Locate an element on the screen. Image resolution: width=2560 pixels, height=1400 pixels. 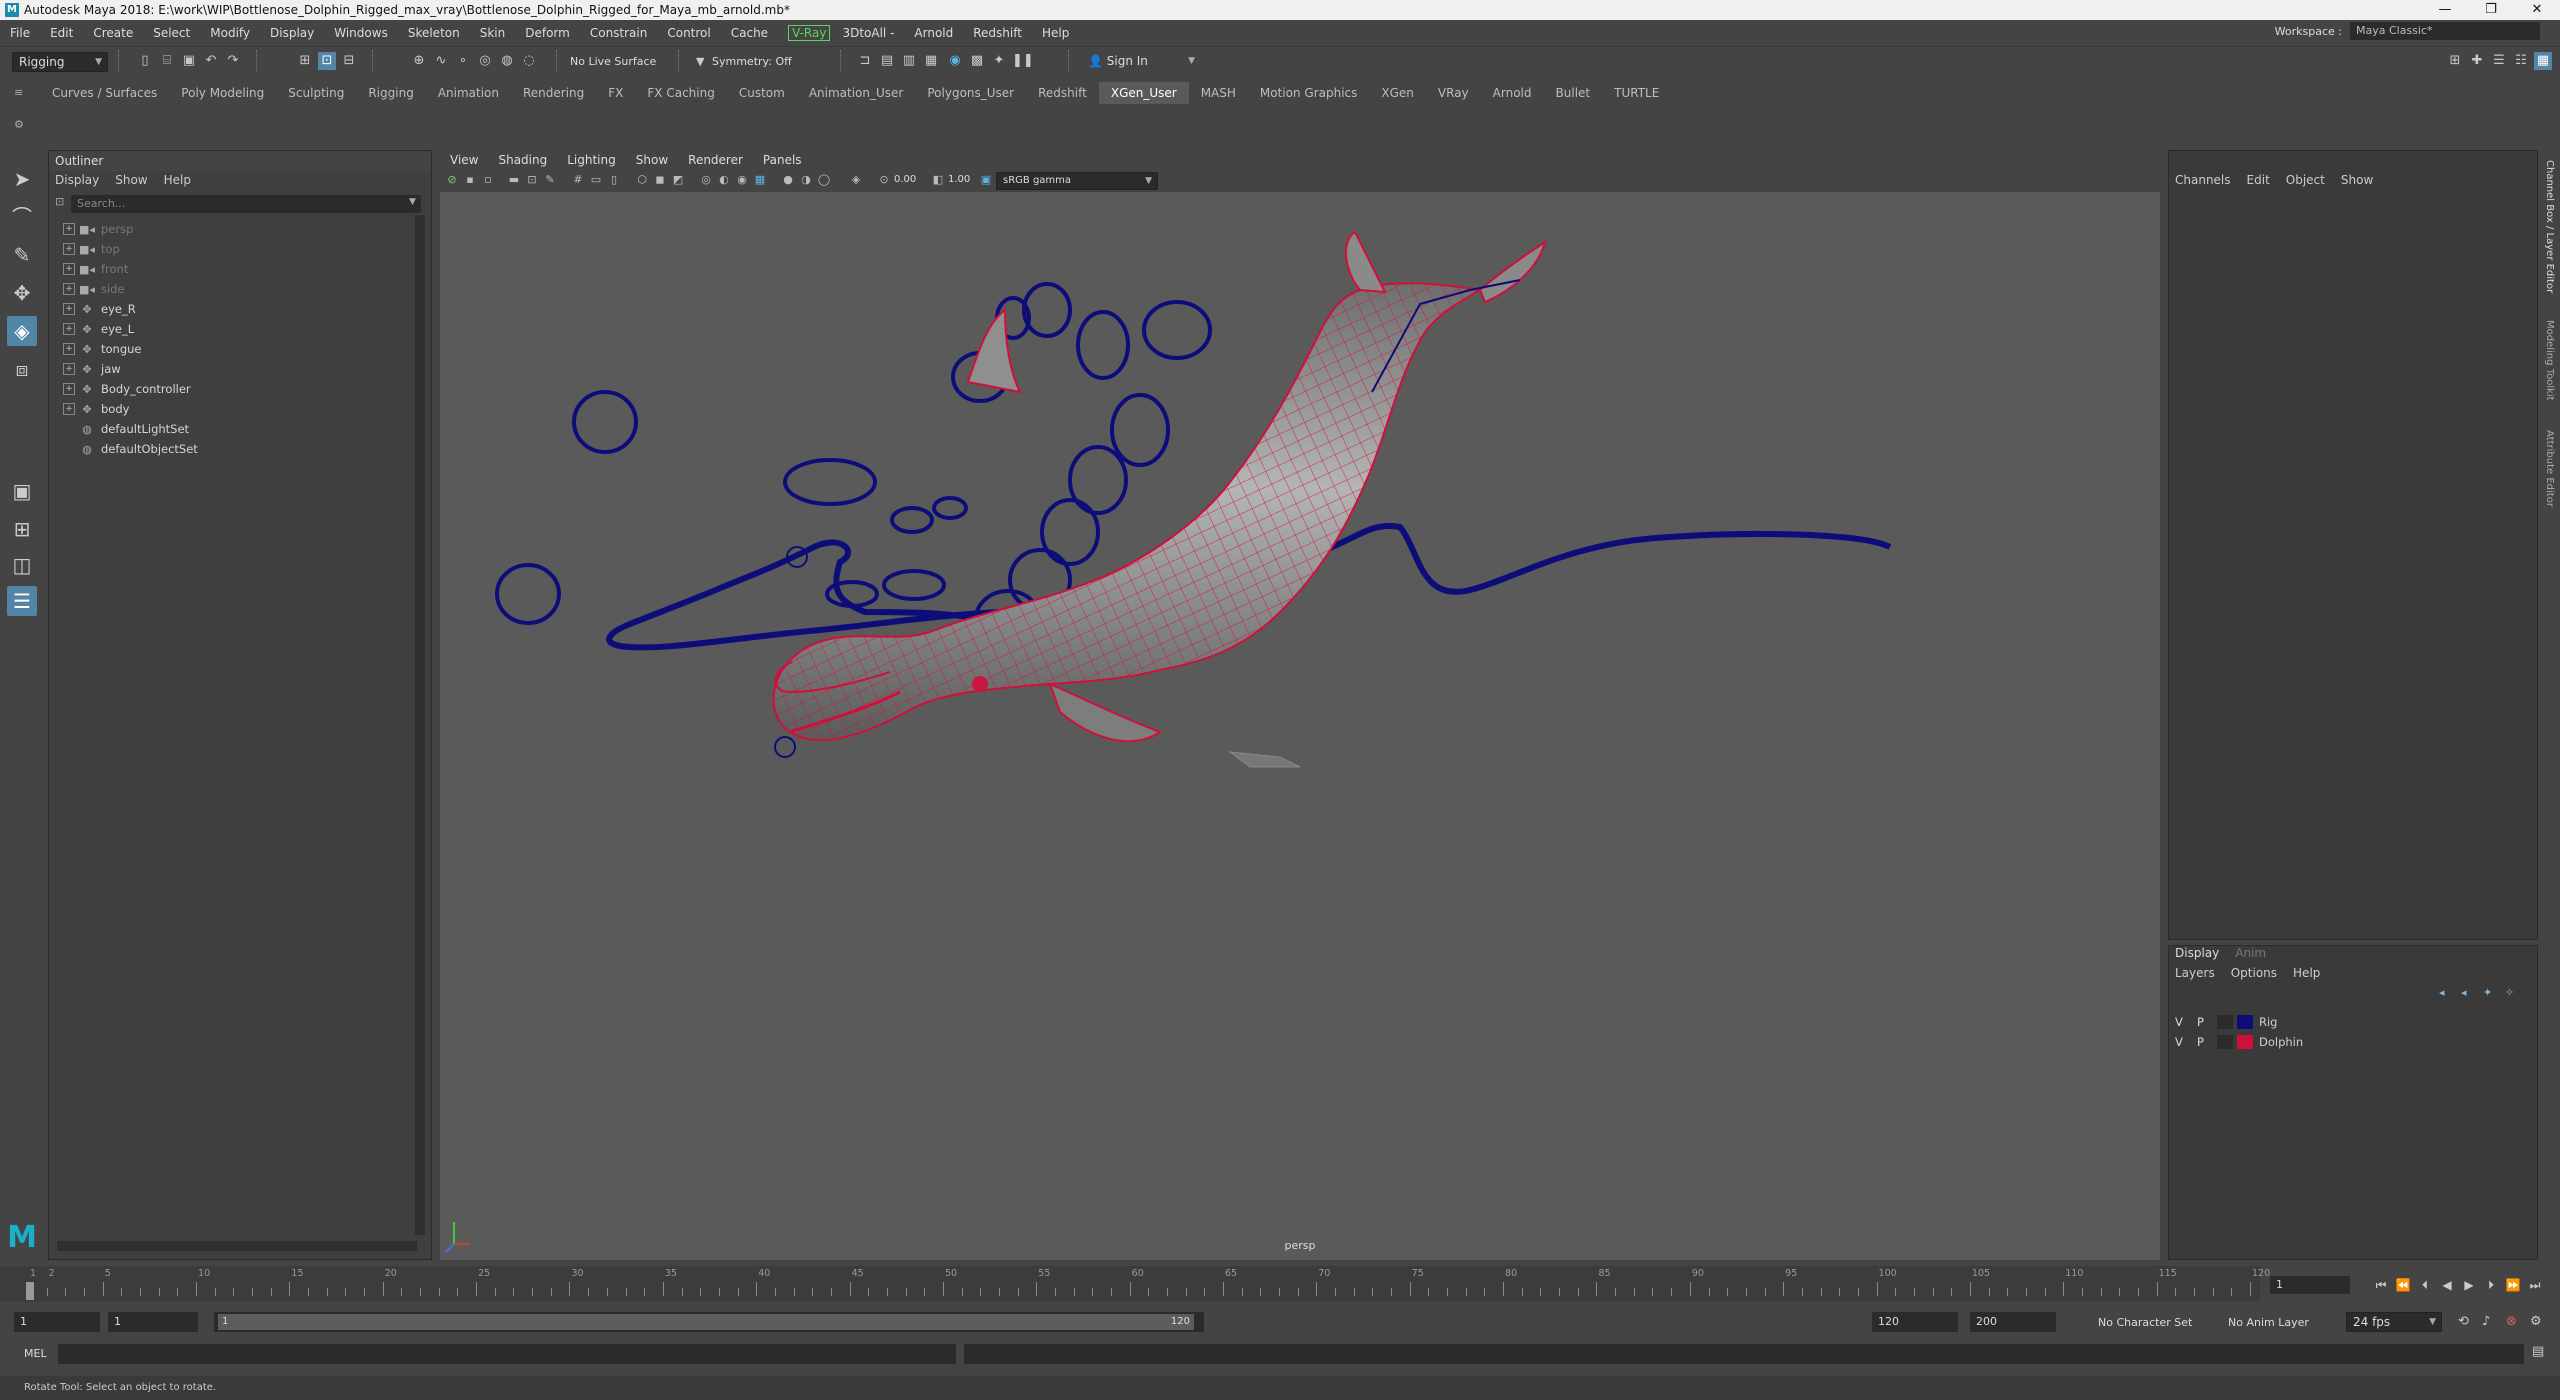
tab-display: Display is located at coordinates (2197, 955).